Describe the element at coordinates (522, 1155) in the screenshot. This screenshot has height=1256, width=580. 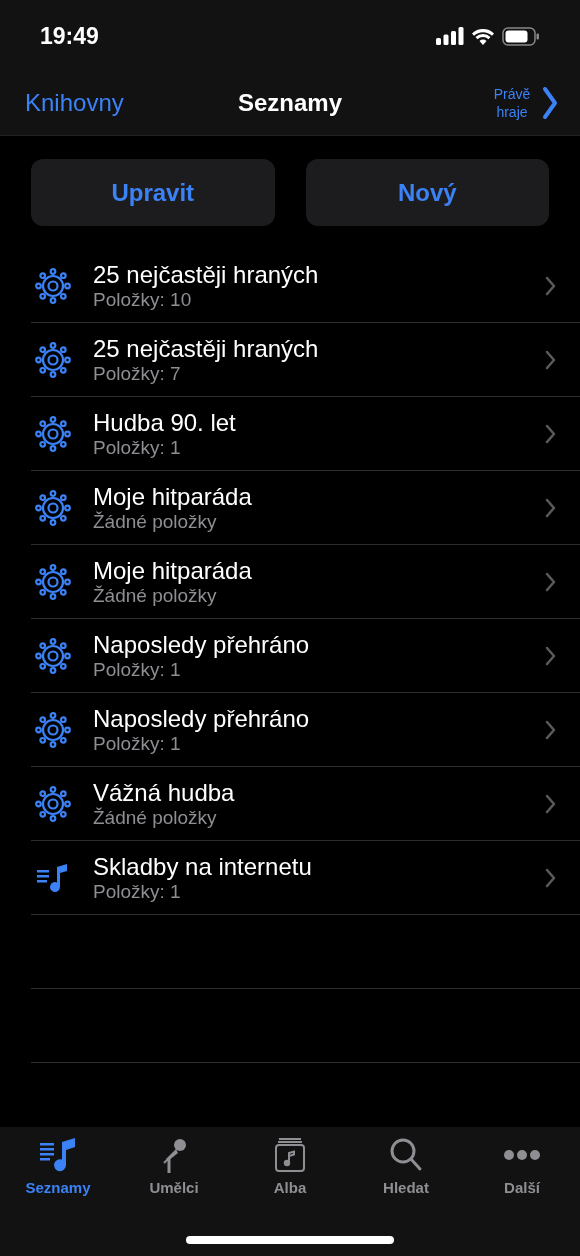
I see `more-icon` at that location.